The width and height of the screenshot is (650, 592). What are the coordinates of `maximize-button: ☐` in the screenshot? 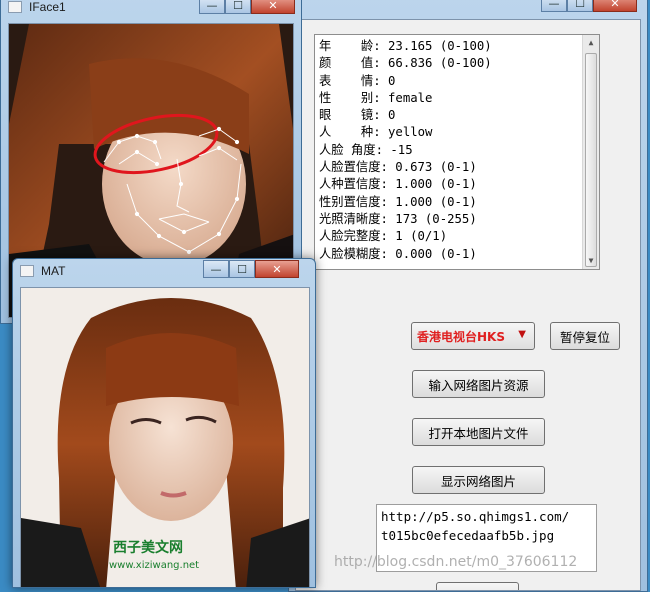 It's located at (580, 6).